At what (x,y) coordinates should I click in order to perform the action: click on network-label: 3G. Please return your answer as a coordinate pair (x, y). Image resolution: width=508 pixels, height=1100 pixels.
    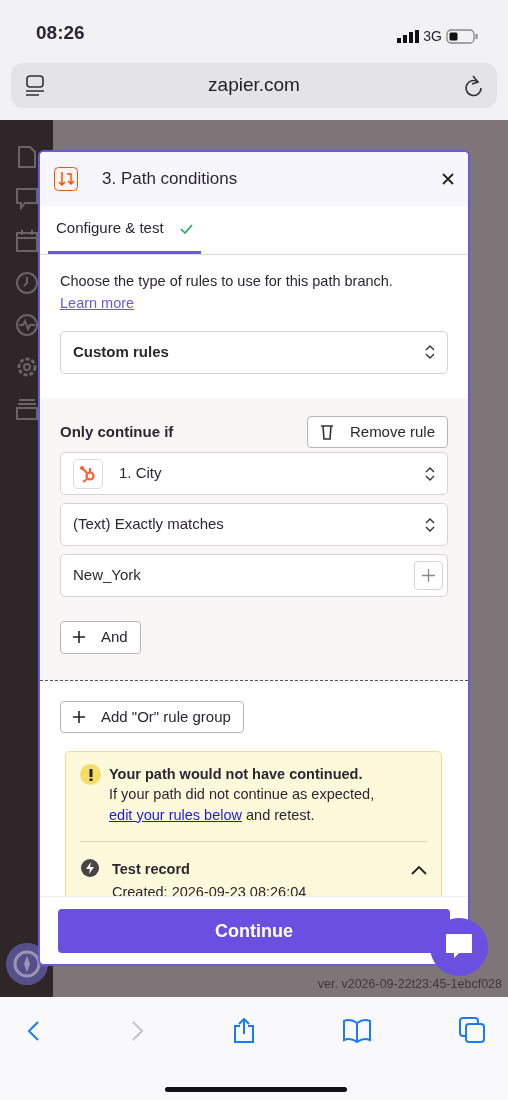
    Looking at the image, I should click on (432, 36).